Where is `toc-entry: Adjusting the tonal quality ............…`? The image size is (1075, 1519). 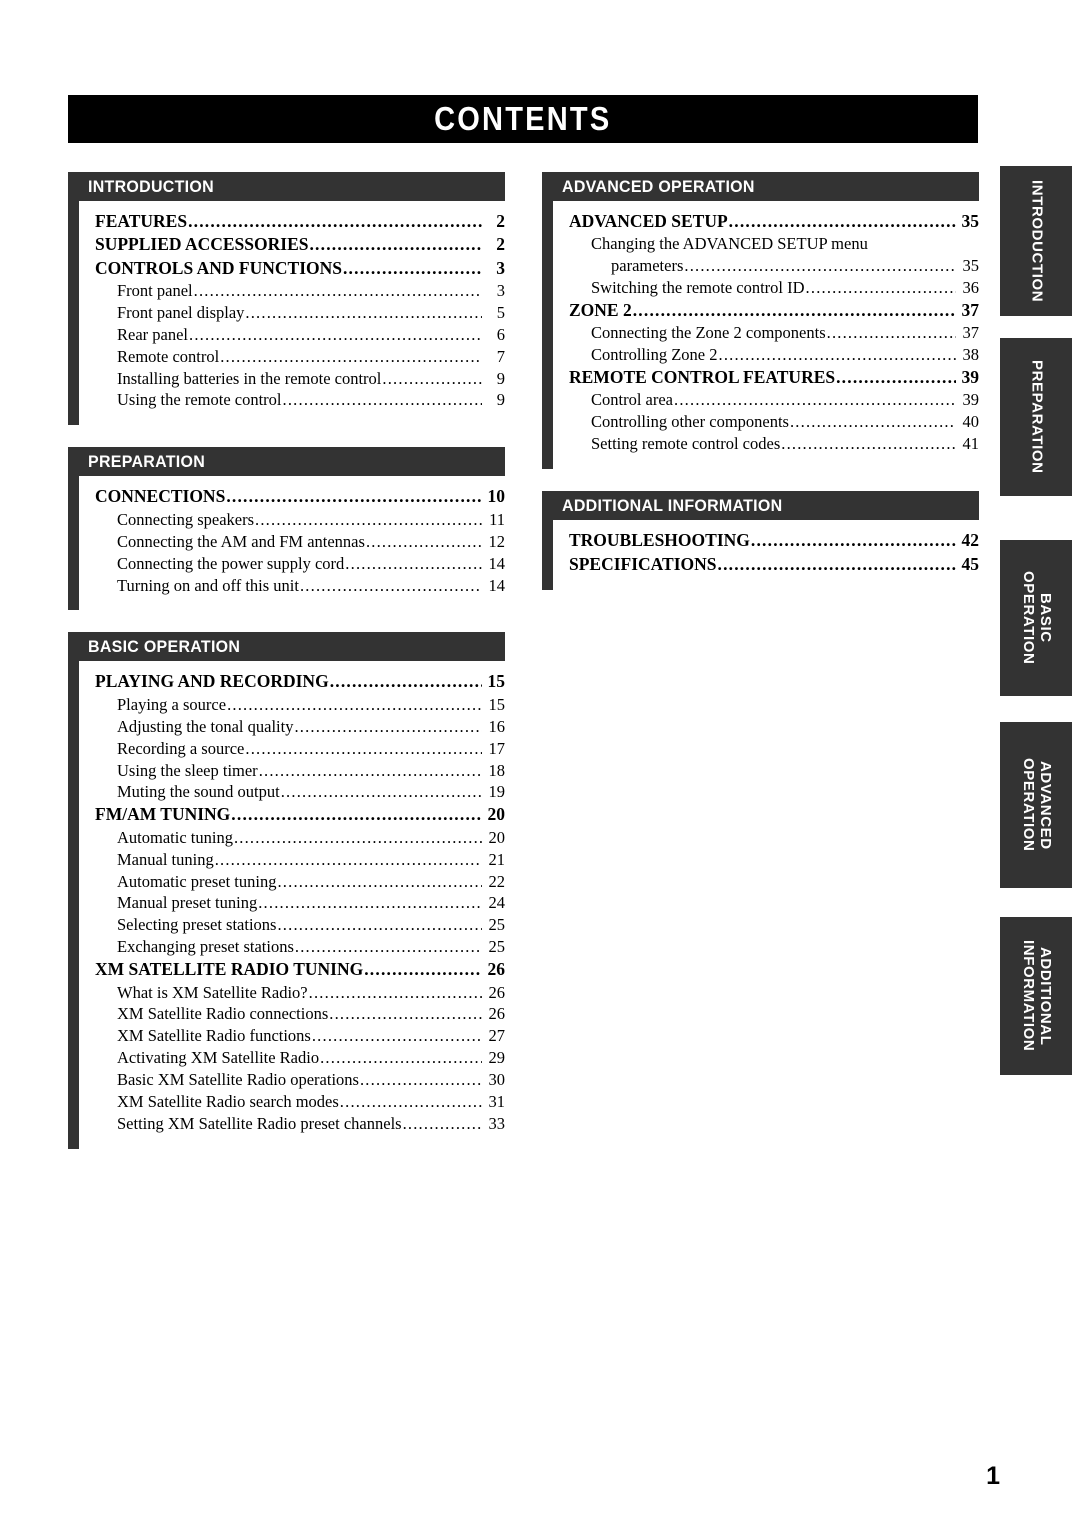
toc-entry: Adjusting the tonal quality ............… is located at coordinates (311, 727).